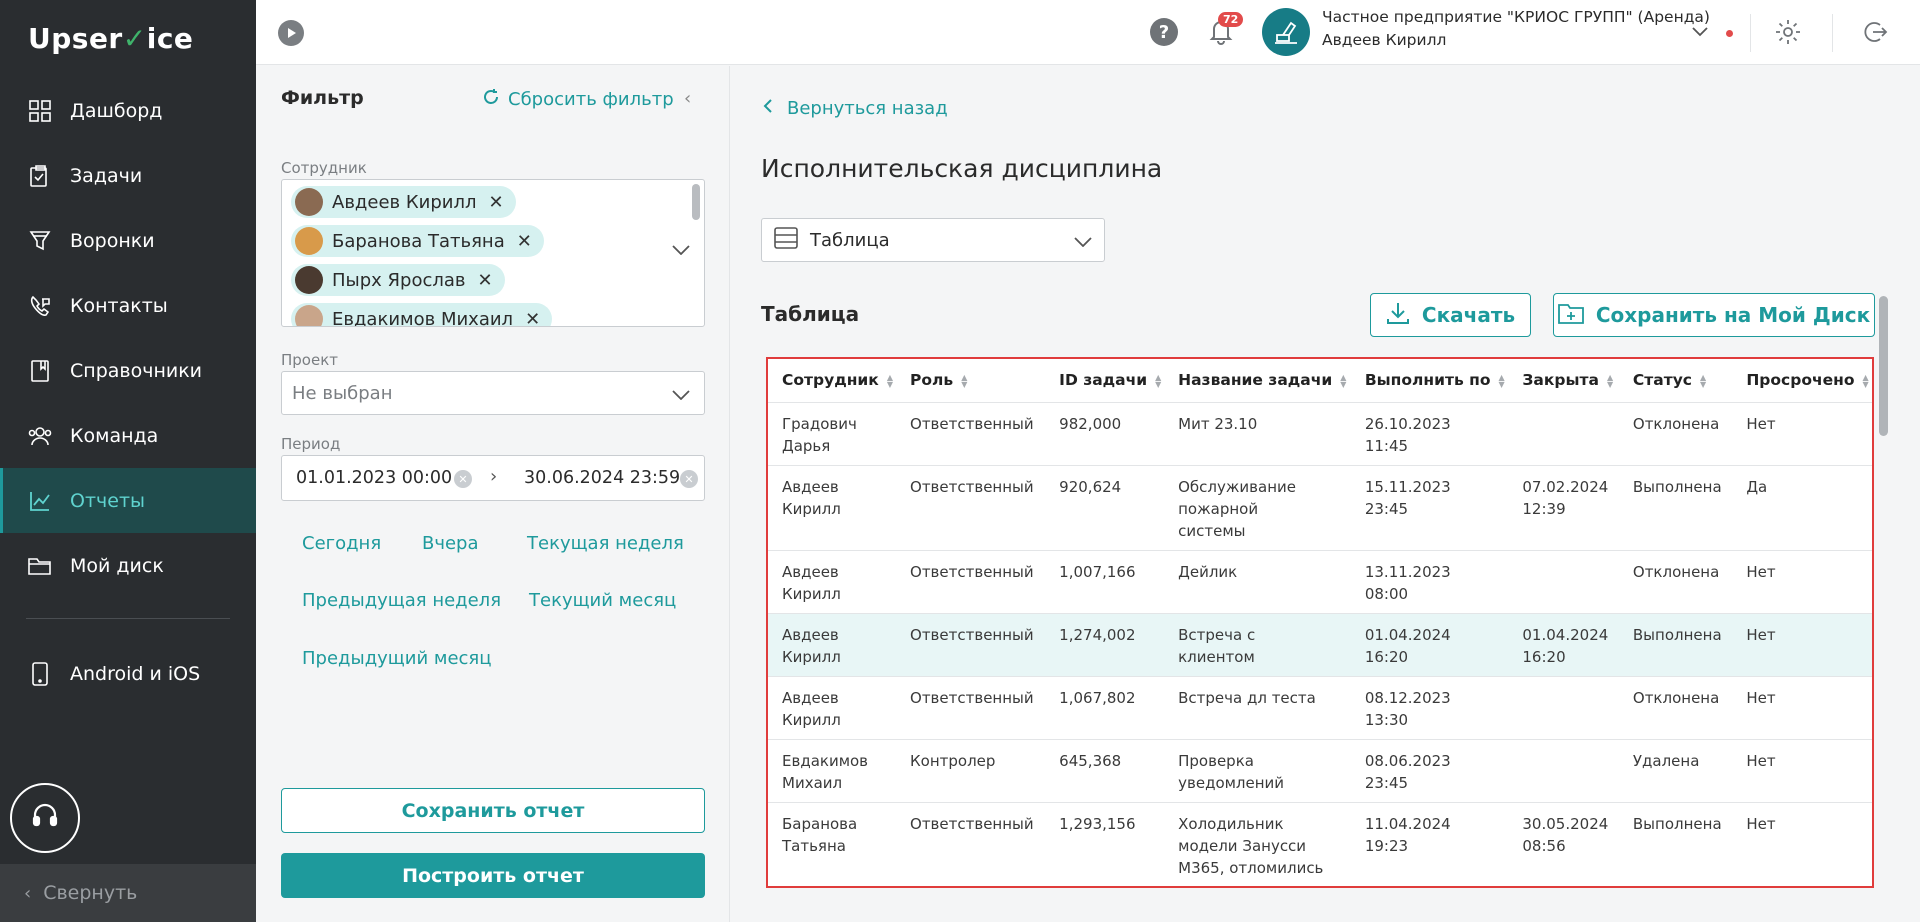  What do you see at coordinates (1563, 433) in the screenshot?
I see `table-cell` at bounding box center [1563, 433].